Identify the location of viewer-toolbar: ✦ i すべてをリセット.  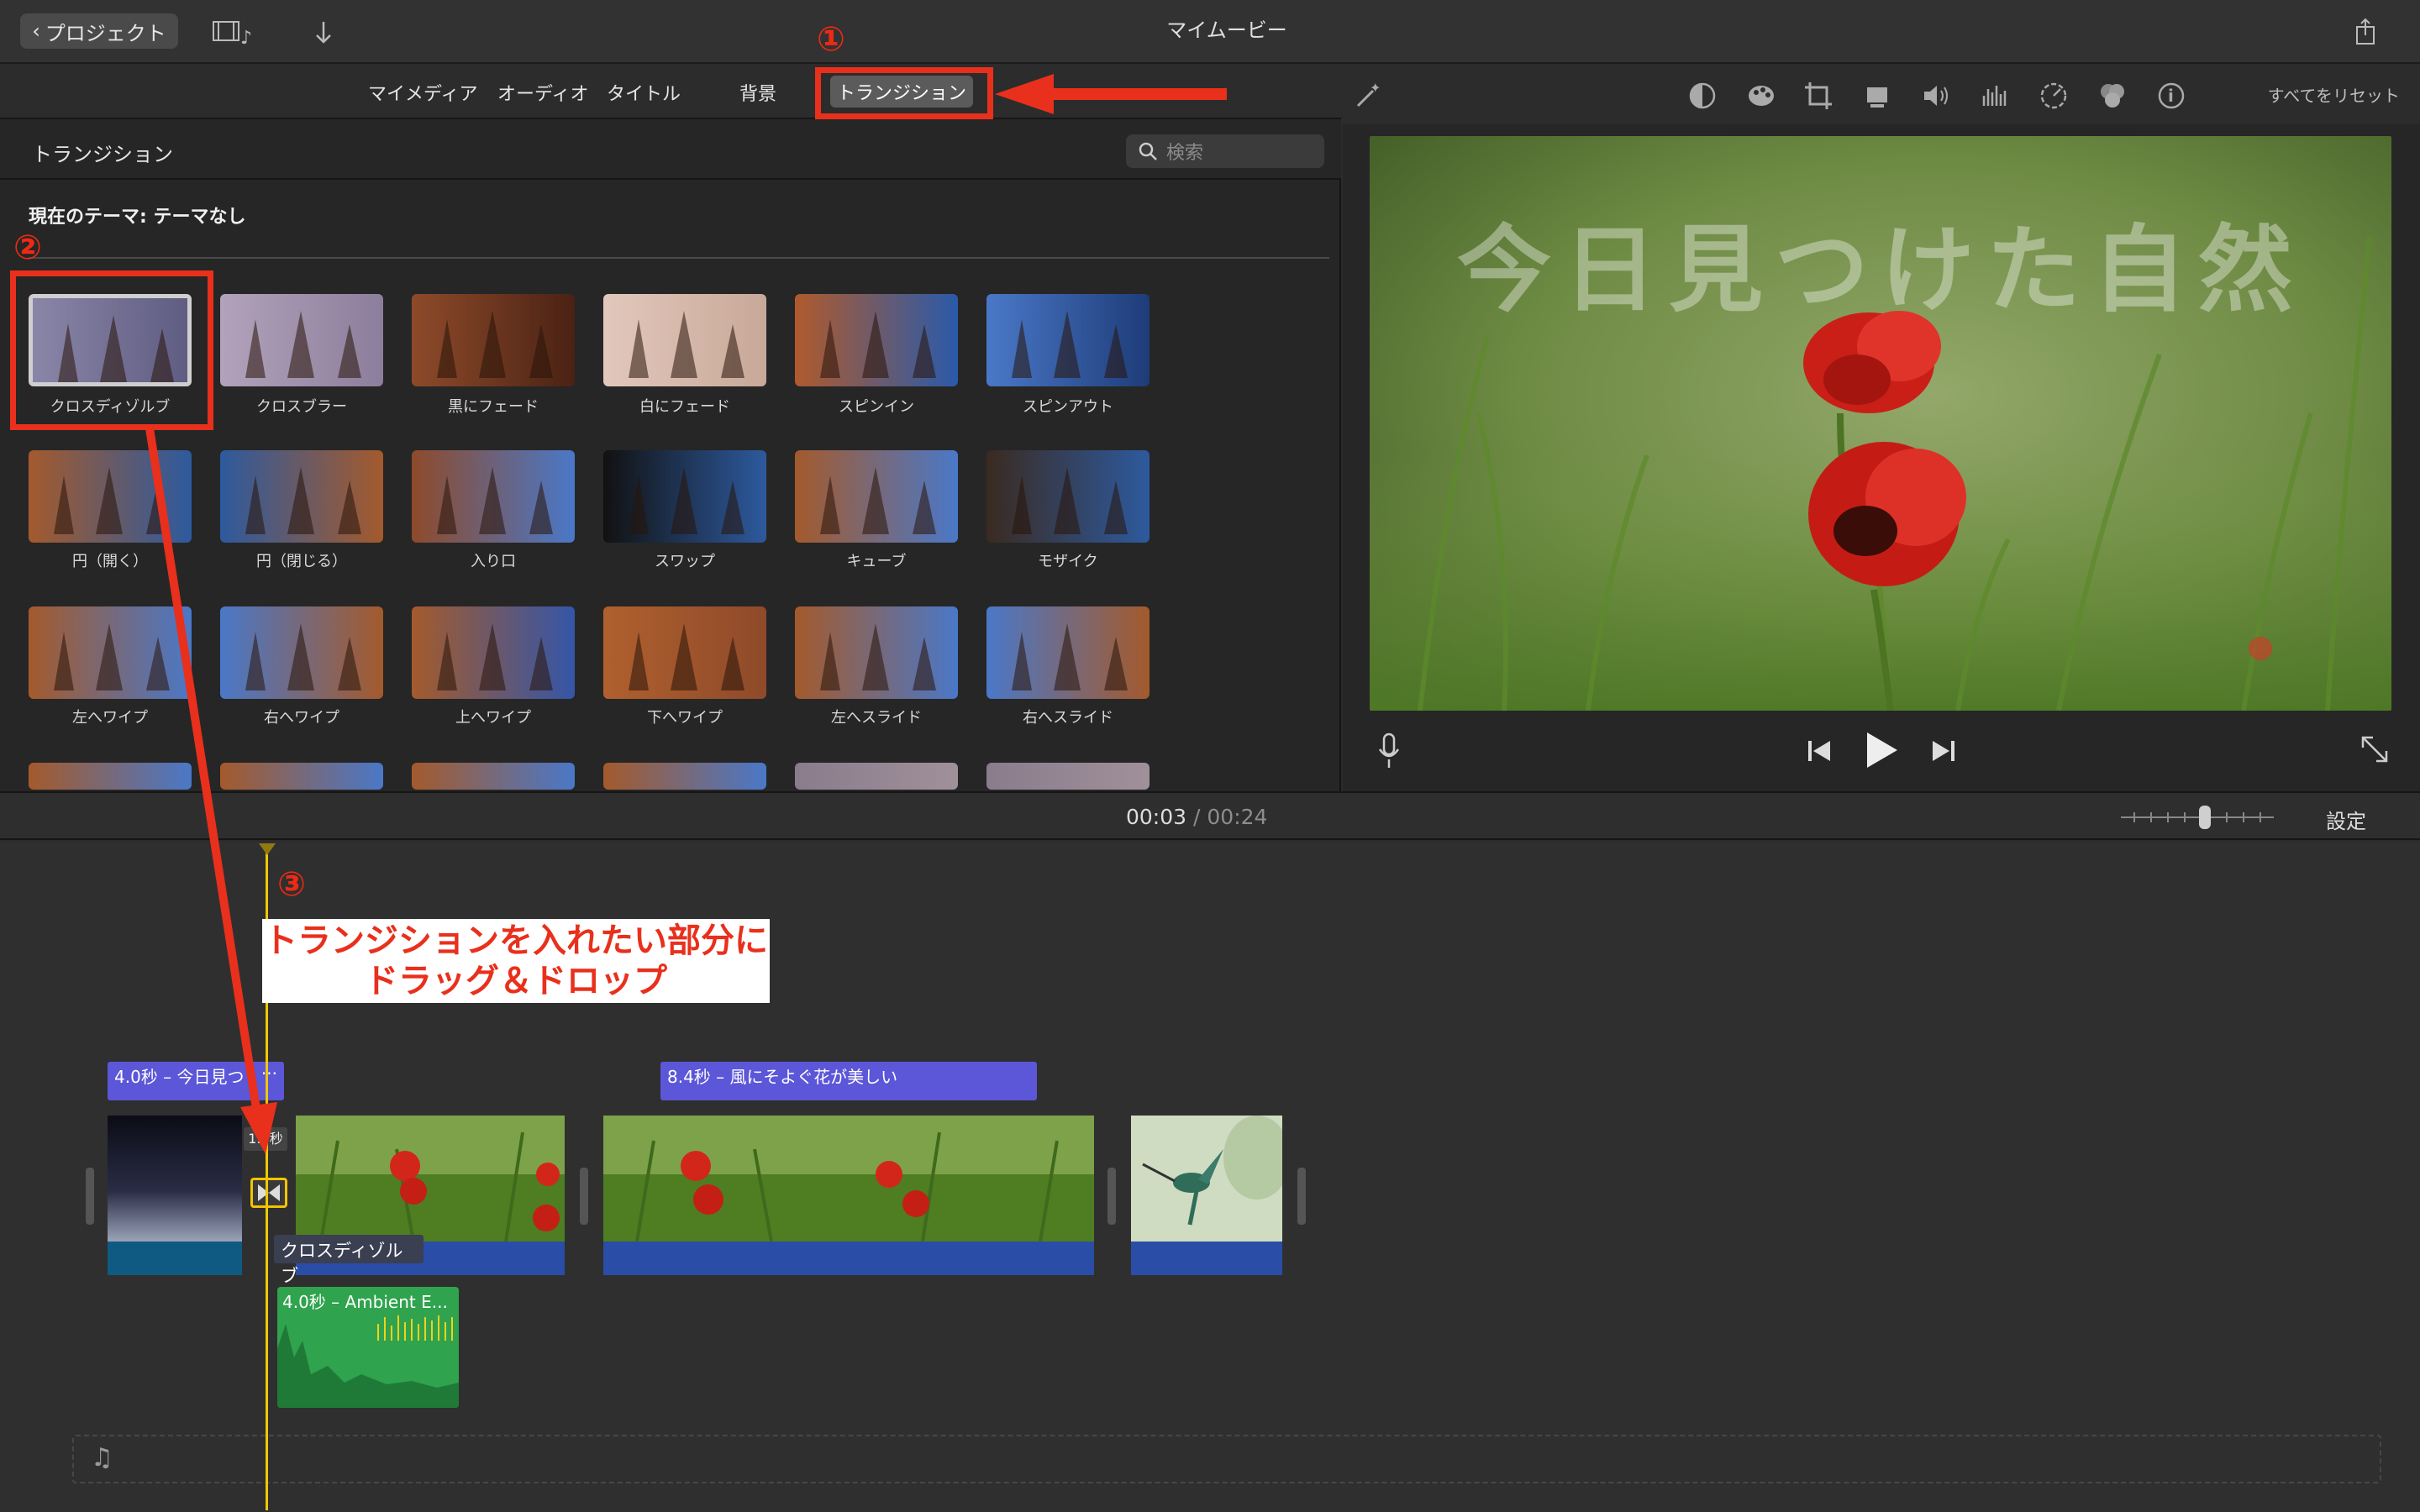
(1881, 94).